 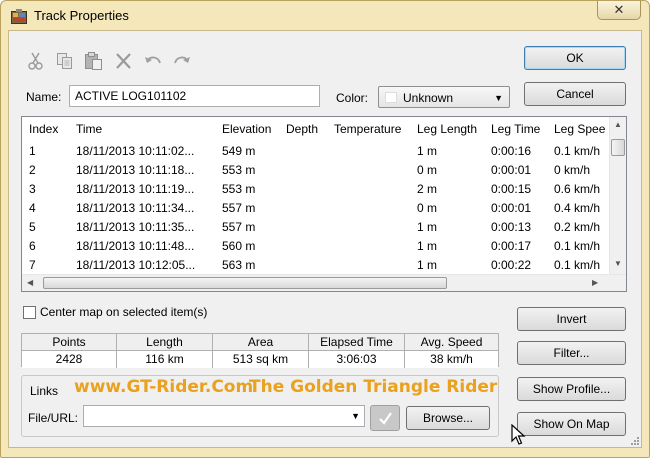 I want to click on color-label: Color:, so click(x=352, y=98).